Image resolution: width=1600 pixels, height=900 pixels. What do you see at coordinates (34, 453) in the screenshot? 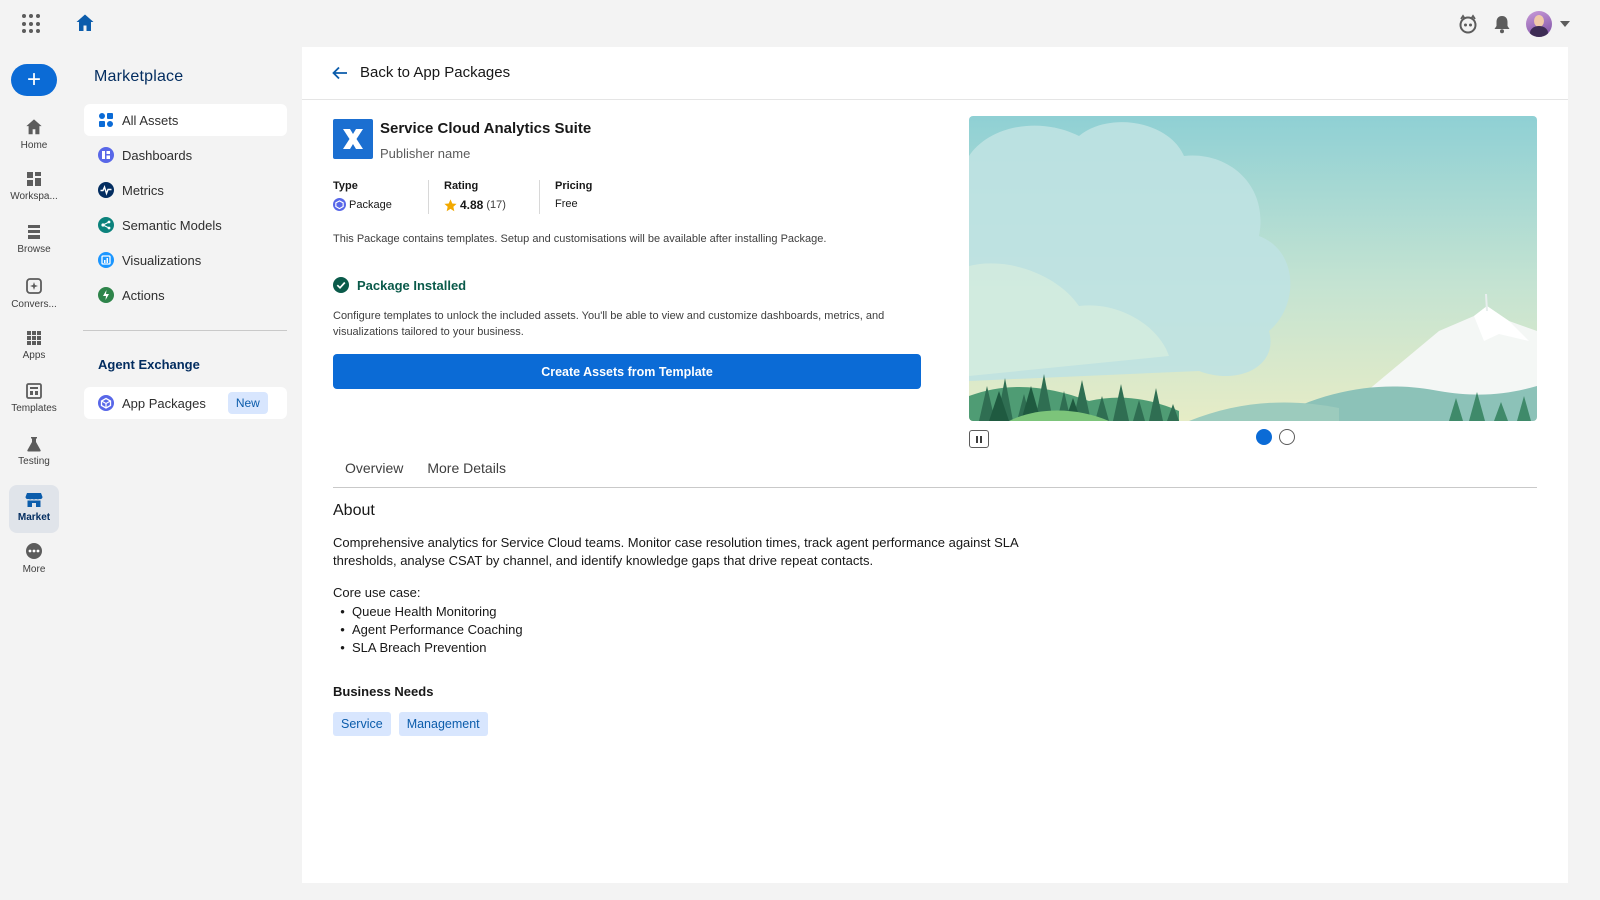
I see `rail-item-testing: Testing` at bounding box center [34, 453].